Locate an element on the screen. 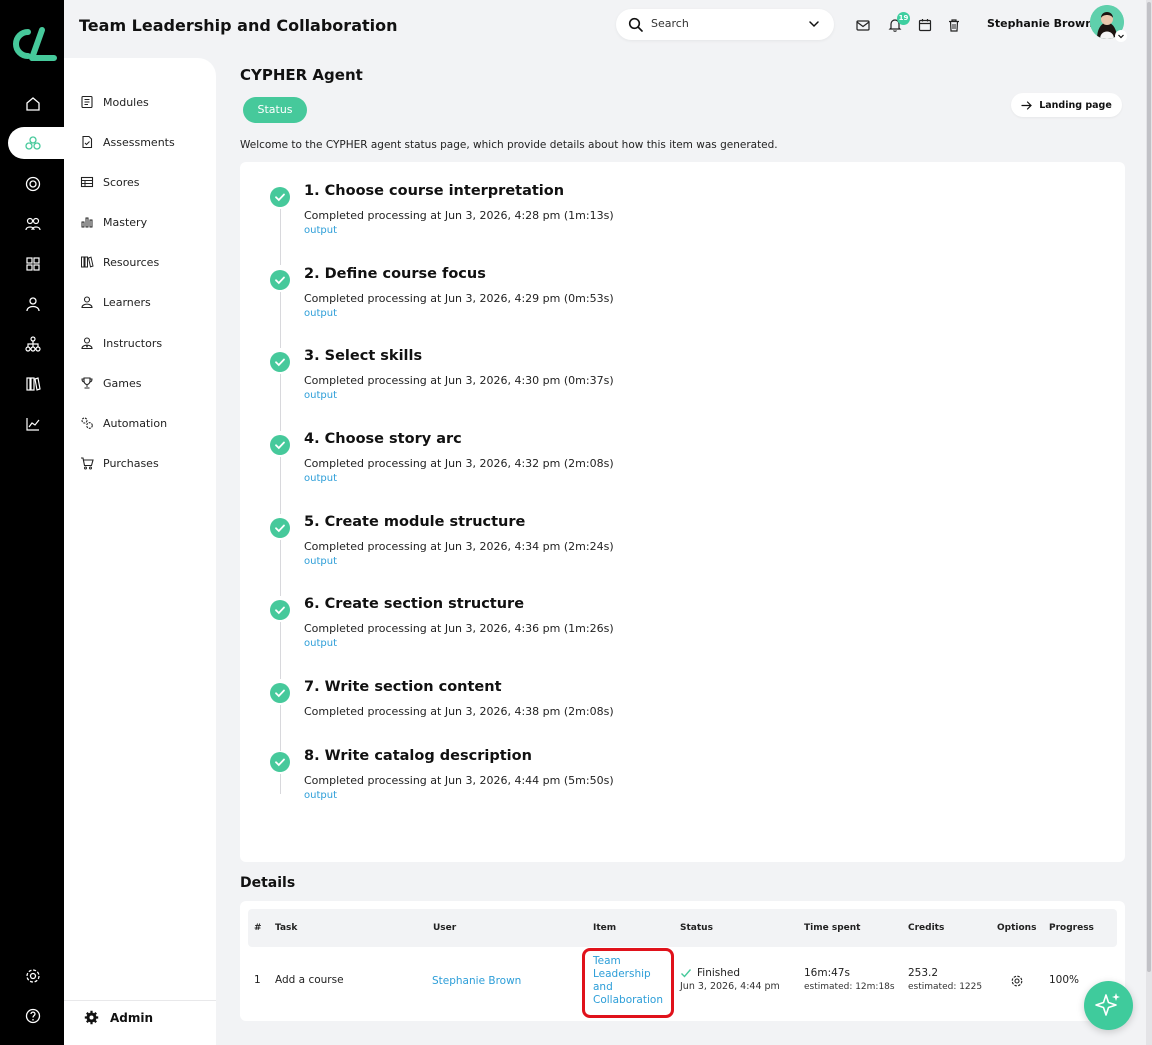 Image resolution: width=1152 pixels, height=1045 pixels. gear-icon is located at coordinates (1017, 981).